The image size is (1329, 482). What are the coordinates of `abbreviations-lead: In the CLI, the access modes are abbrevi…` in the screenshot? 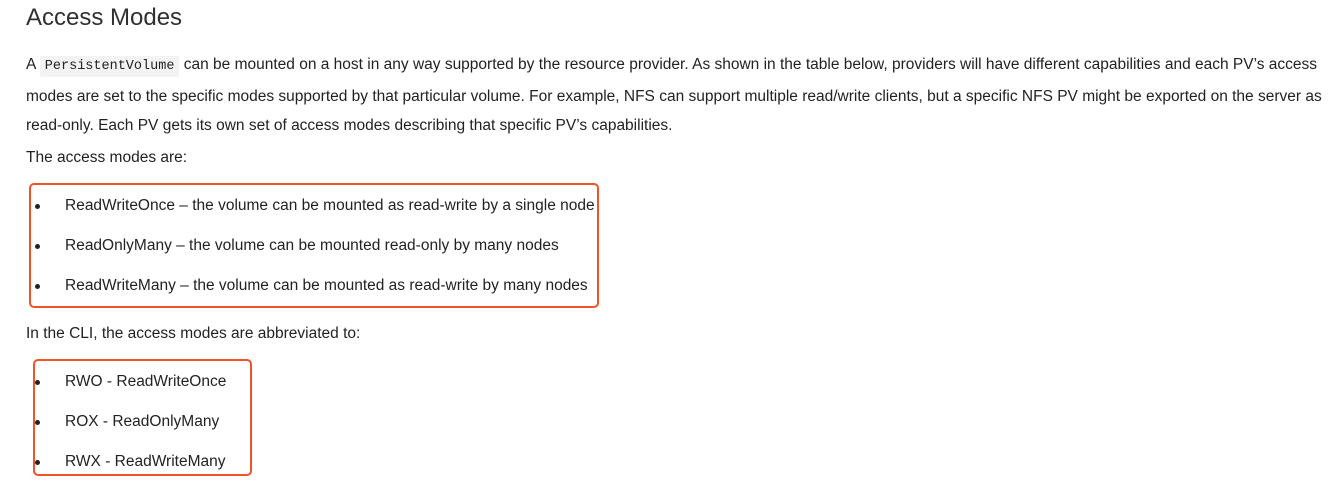 It's located at (193, 333).